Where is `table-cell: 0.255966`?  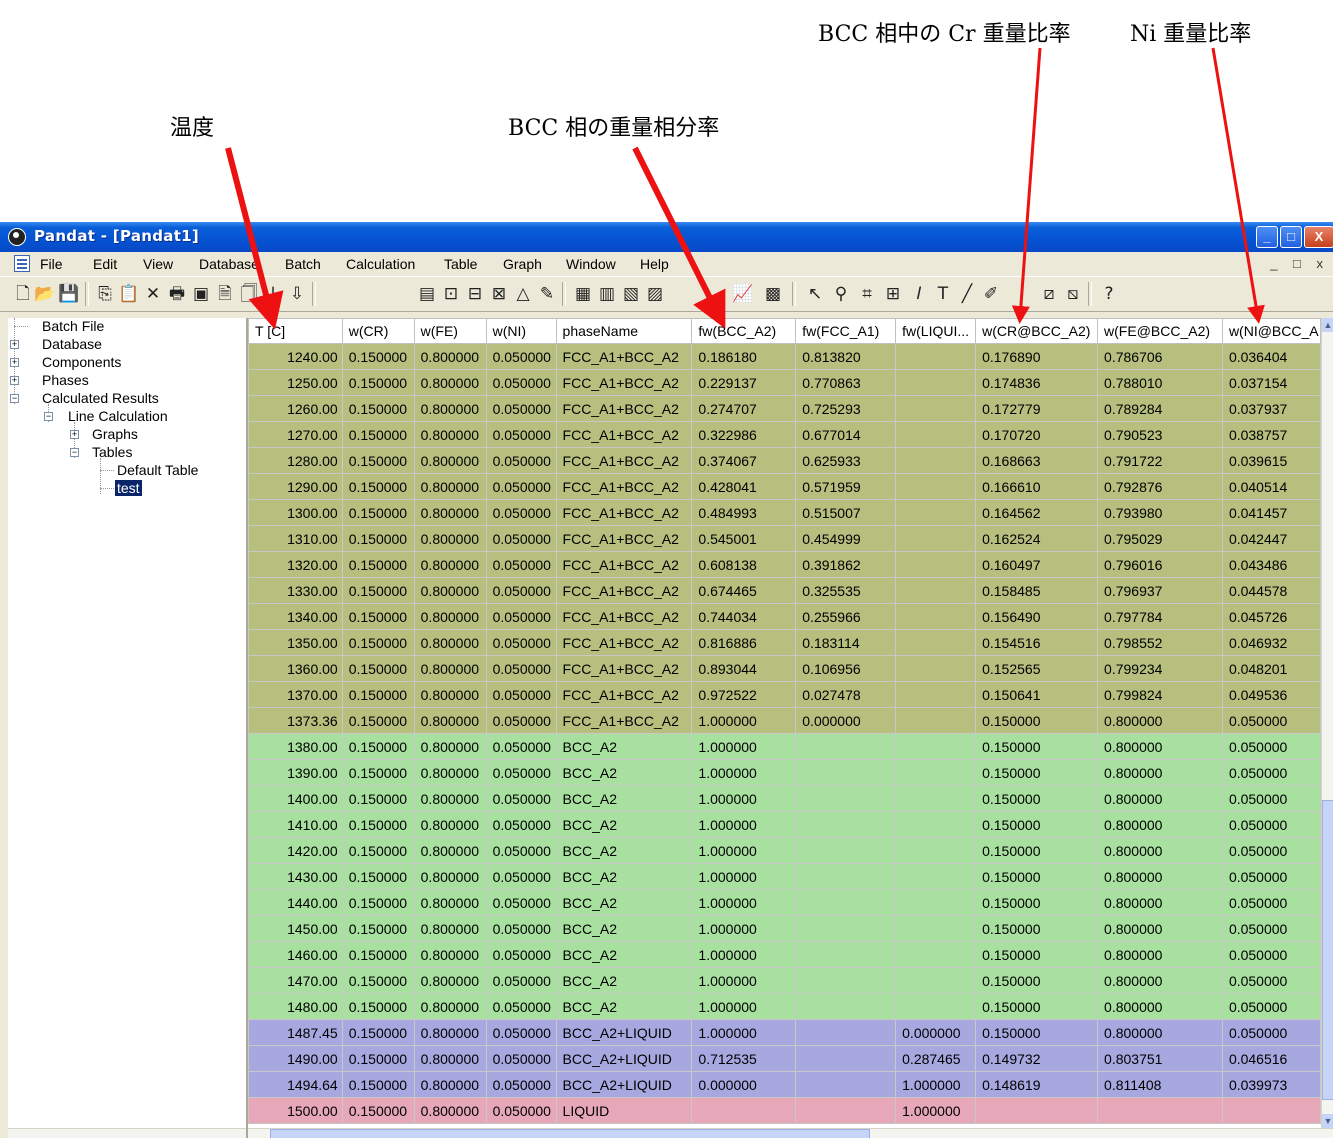 table-cell: 0.255966 is located at coordinates (846, 616).